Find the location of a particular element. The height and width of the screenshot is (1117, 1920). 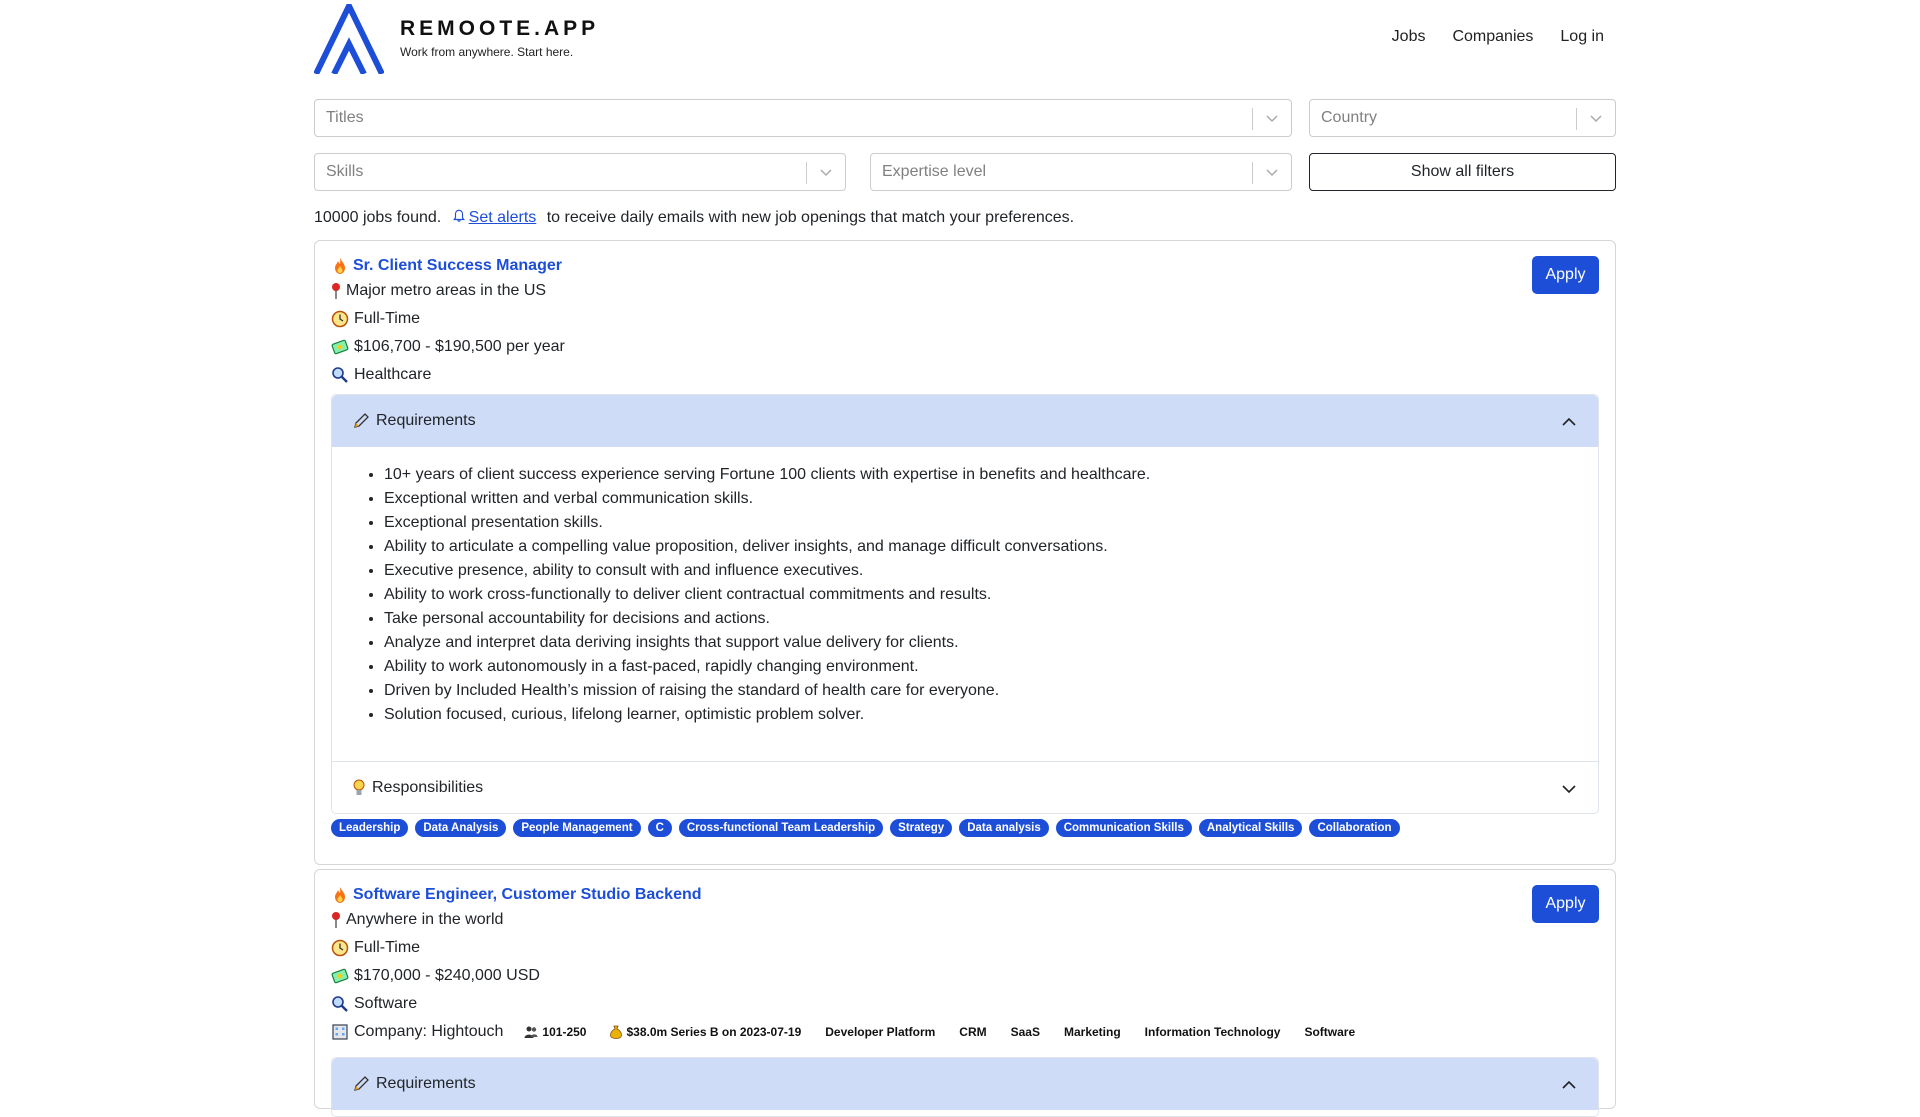

job-industry-text: Software is located at coordinates (386, 1003).